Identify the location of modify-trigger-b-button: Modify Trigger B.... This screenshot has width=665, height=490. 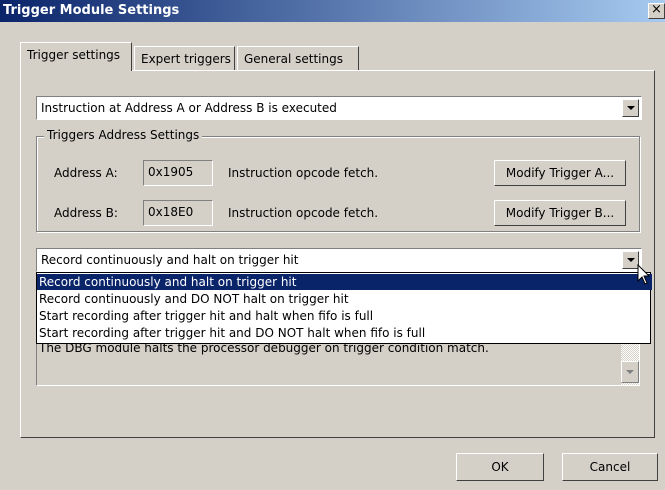
(560, 213).